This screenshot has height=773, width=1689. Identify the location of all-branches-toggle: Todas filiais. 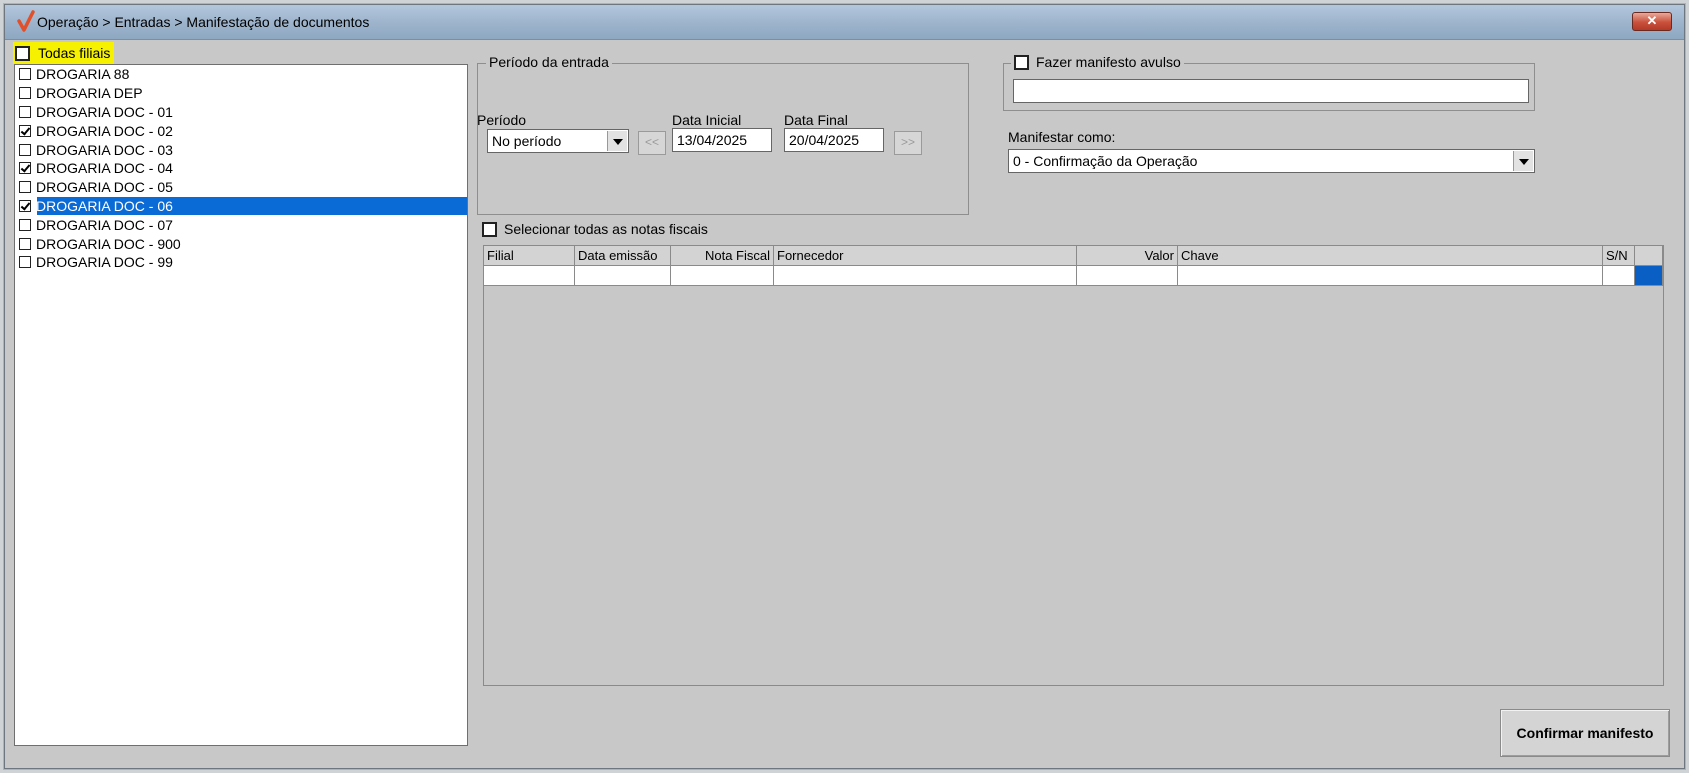
(64, 53).